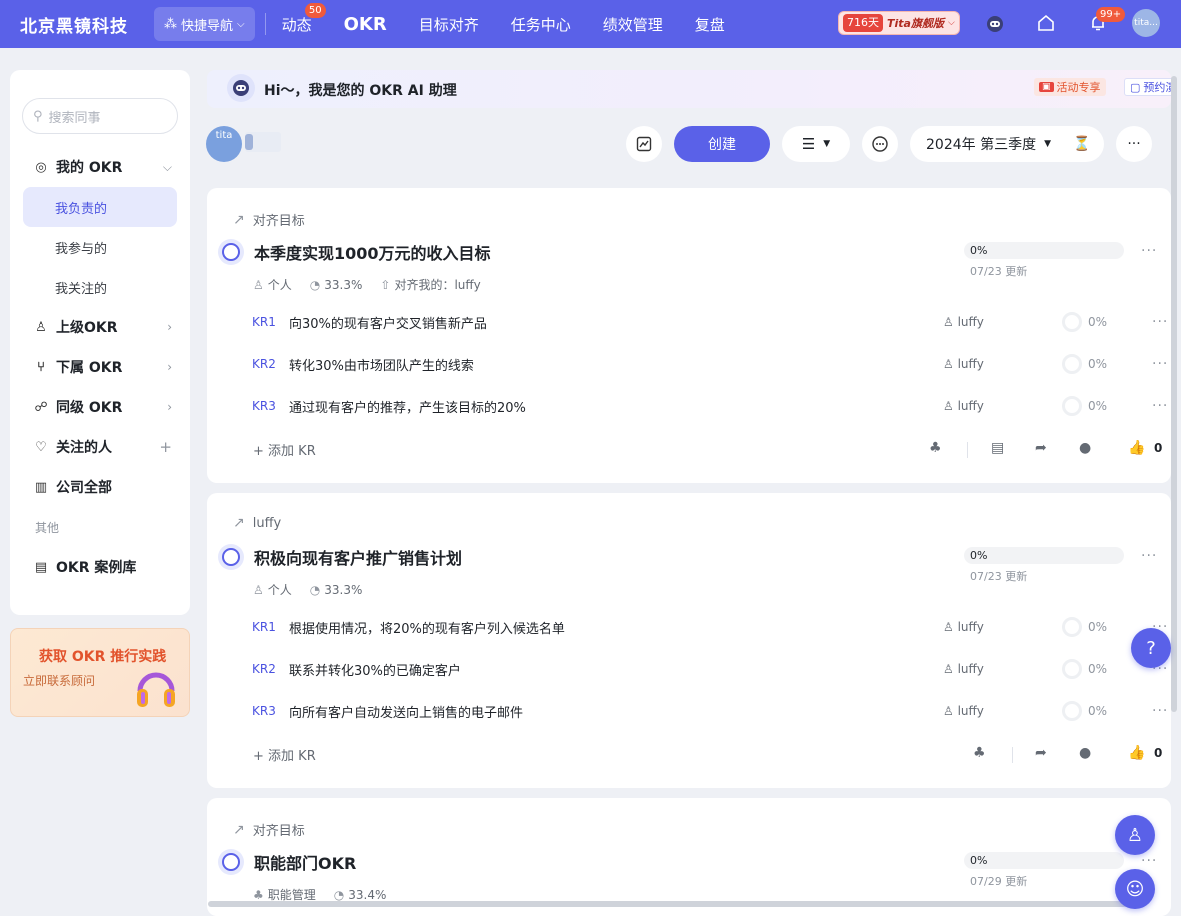 Image resolution: width=1181 pixels, height=916 pixels. What do you see at coordinates (1149, 87) in the screenshot?
I see `book-demo-tag: ▢ 预约演示` at bounding box center [1149, 87].